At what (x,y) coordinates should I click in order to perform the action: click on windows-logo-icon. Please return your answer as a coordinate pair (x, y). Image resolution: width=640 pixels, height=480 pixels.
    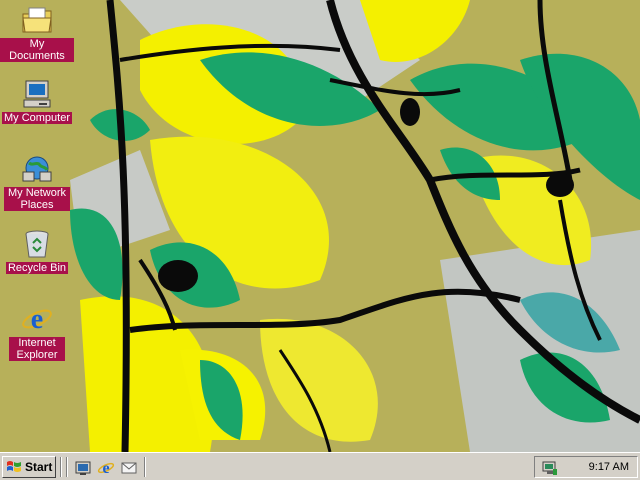
    Looking at the image, I should click on (14, 466).